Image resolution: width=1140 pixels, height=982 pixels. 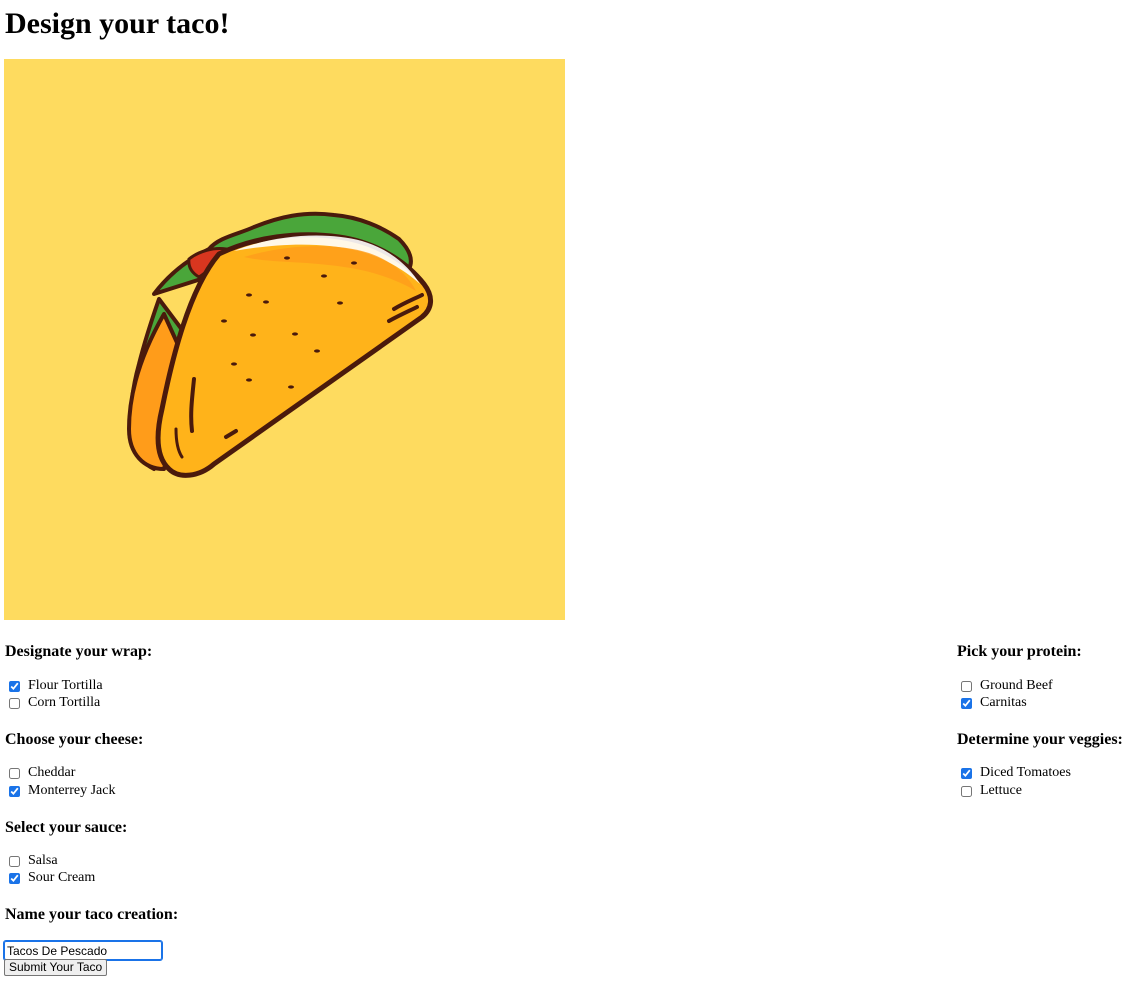 I want to click on corn-tortilla-checkbox, so click(x=14, y=703).